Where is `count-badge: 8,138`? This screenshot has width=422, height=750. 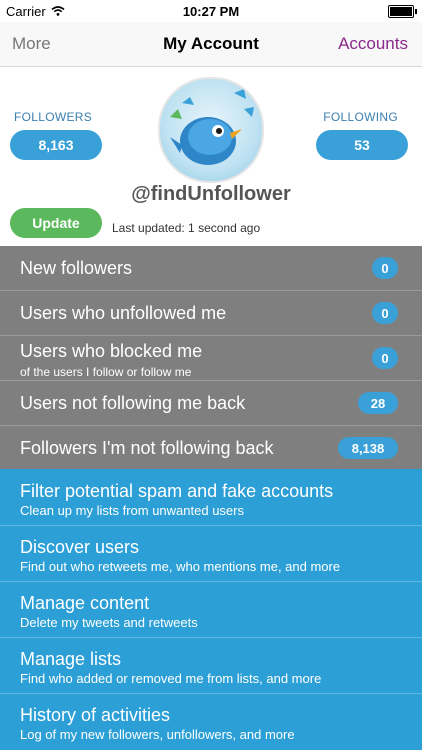 count-badge: 8,138 is located at coordinates (368, 448).